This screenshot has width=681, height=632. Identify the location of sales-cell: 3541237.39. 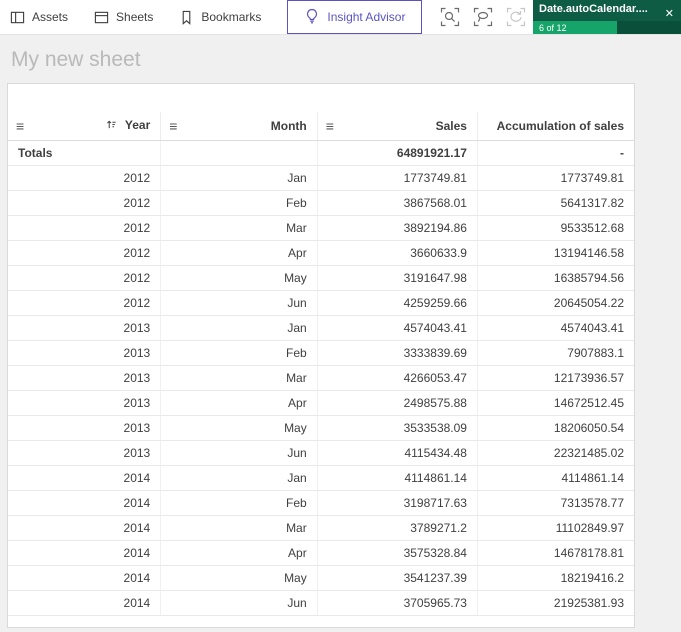
(397, 578).